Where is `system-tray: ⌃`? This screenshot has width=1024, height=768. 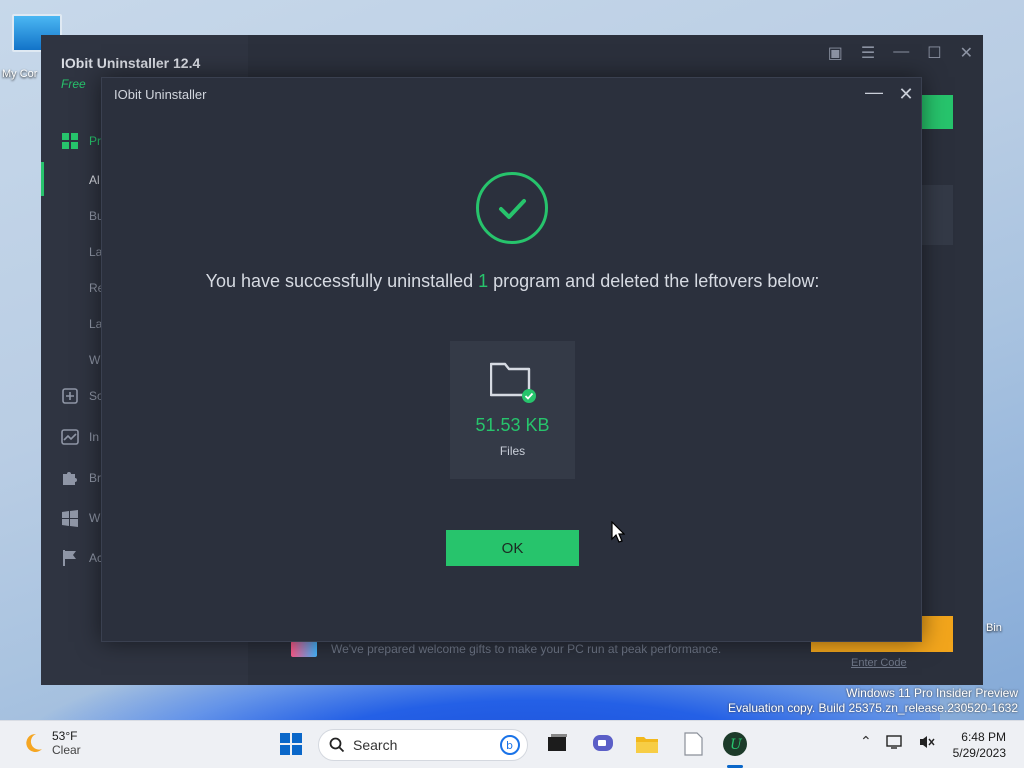 system-tray: ⌃ is located at coordinates (898, 741).